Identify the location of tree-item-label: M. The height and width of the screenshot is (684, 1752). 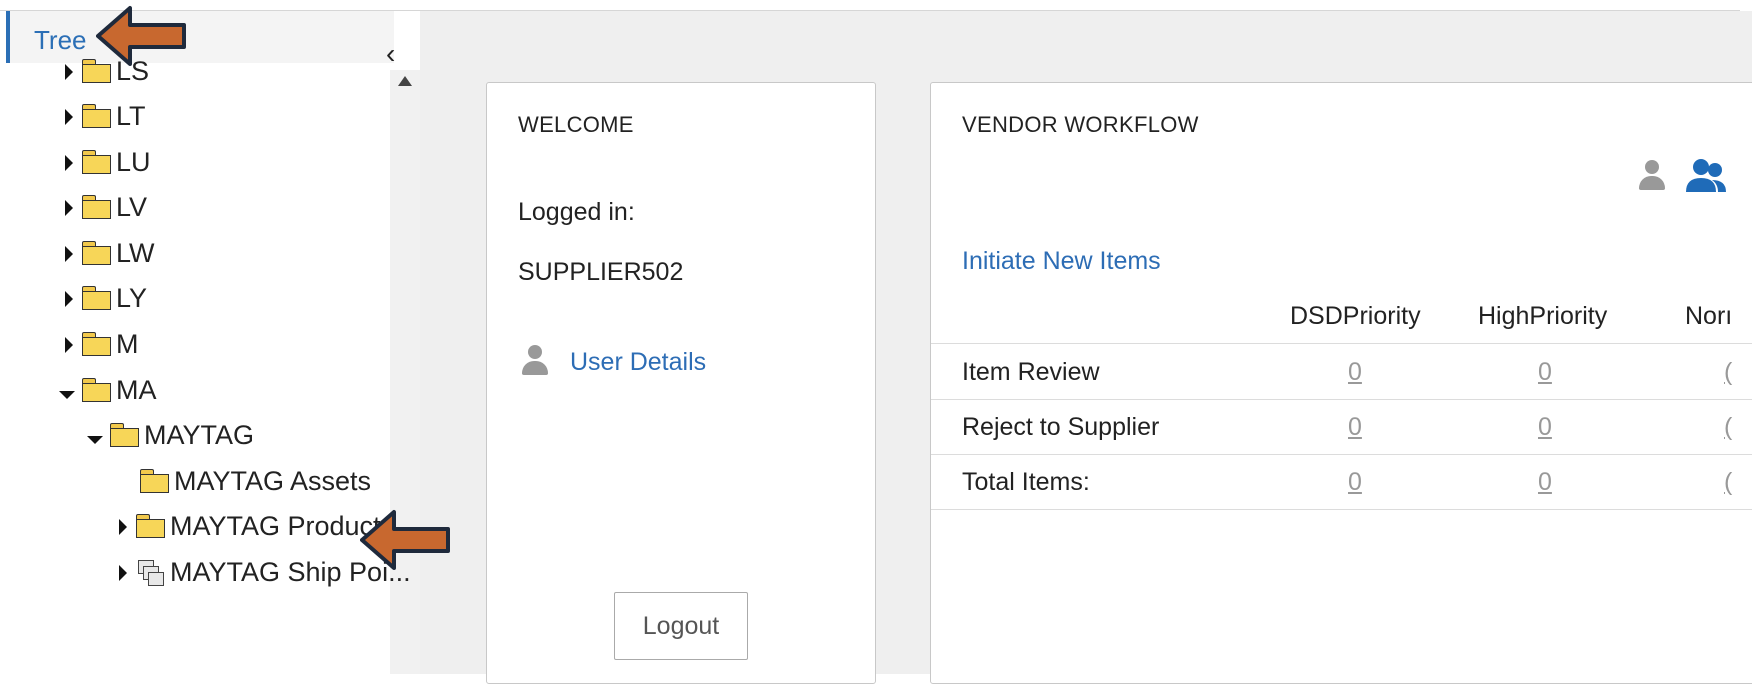
(127, 343).